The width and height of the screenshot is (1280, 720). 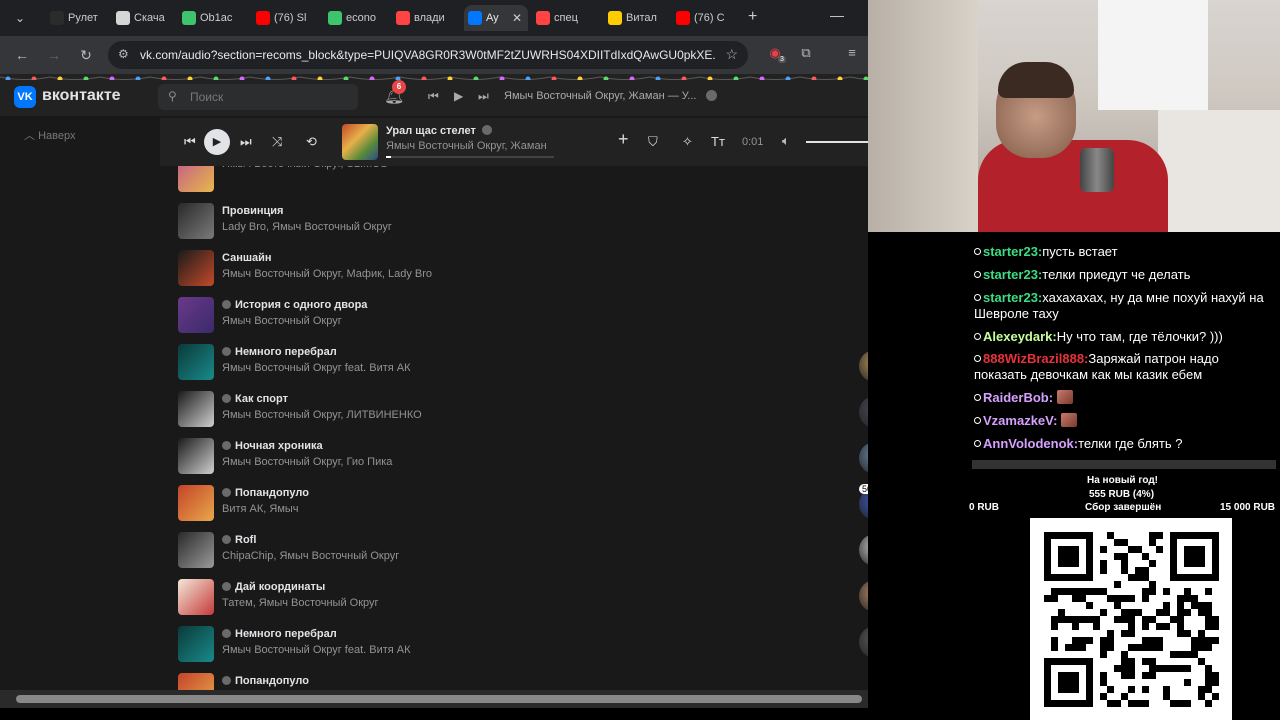 I want to click on site-info-icon: ⚙, so click(x=123, y=54).